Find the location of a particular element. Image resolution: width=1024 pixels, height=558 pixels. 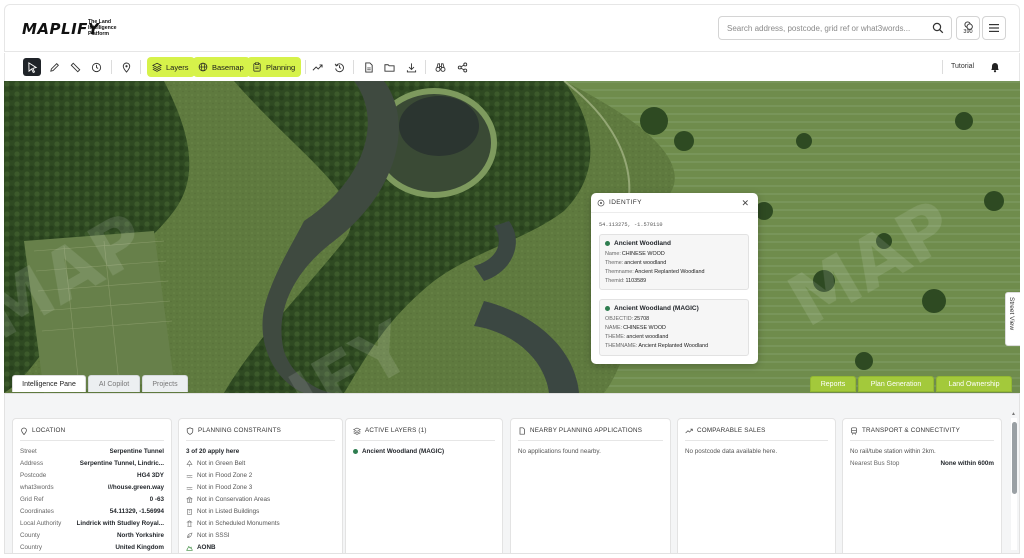

result-field: Theme:ancient woodland is located at coordinates (636, 263).